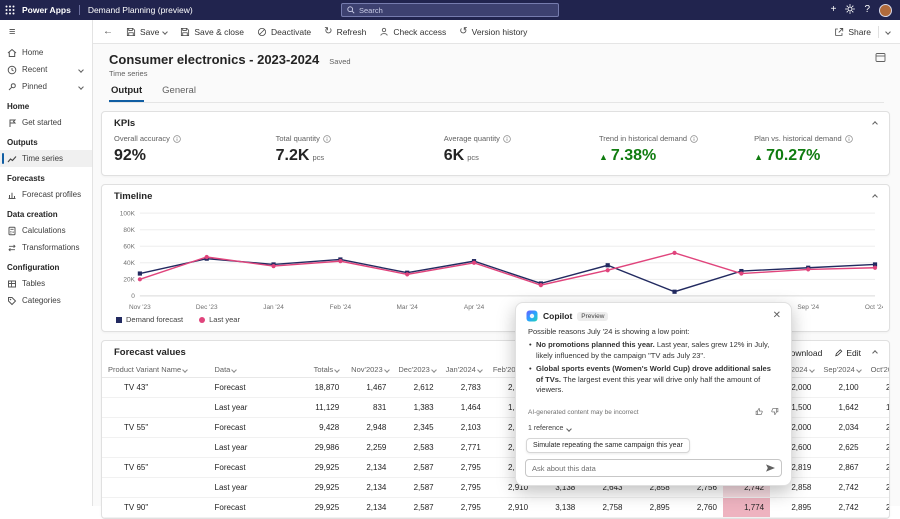 The image size is (900, 519). I want to click on send-icon, so click(770, 468).